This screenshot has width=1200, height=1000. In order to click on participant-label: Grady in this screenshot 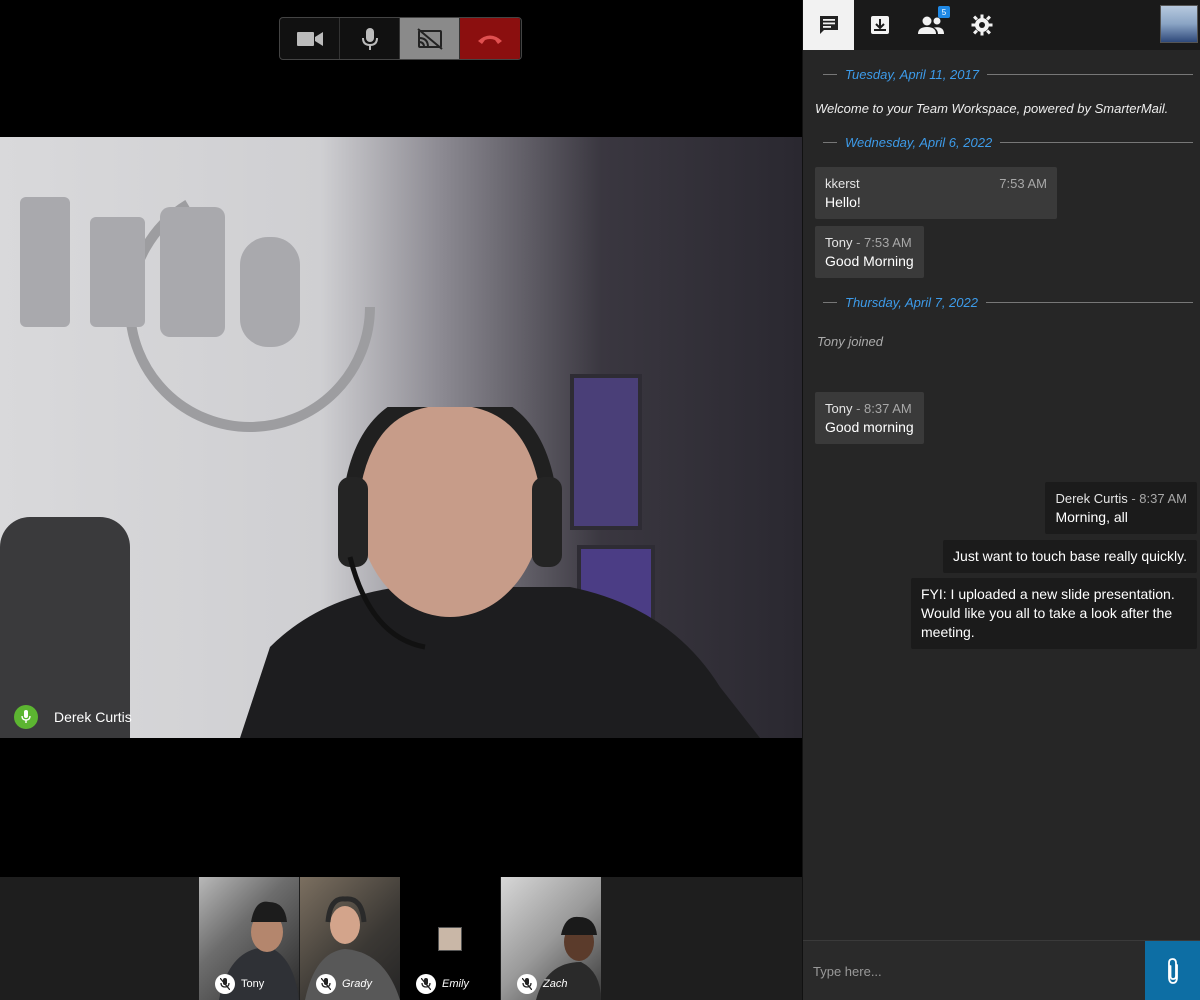, I will do `click(344, 984)`.